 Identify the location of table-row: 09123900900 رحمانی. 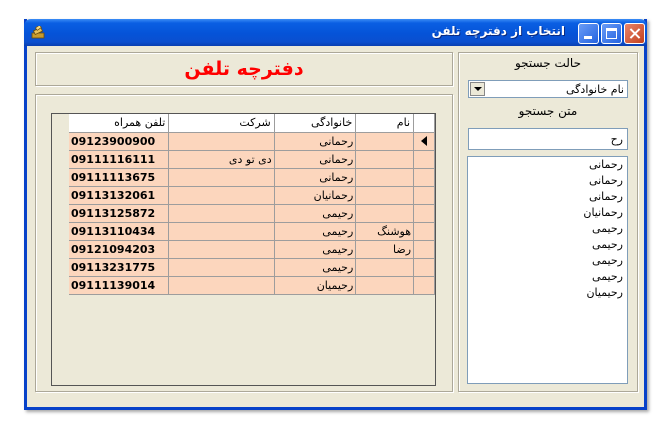
(252, 141).